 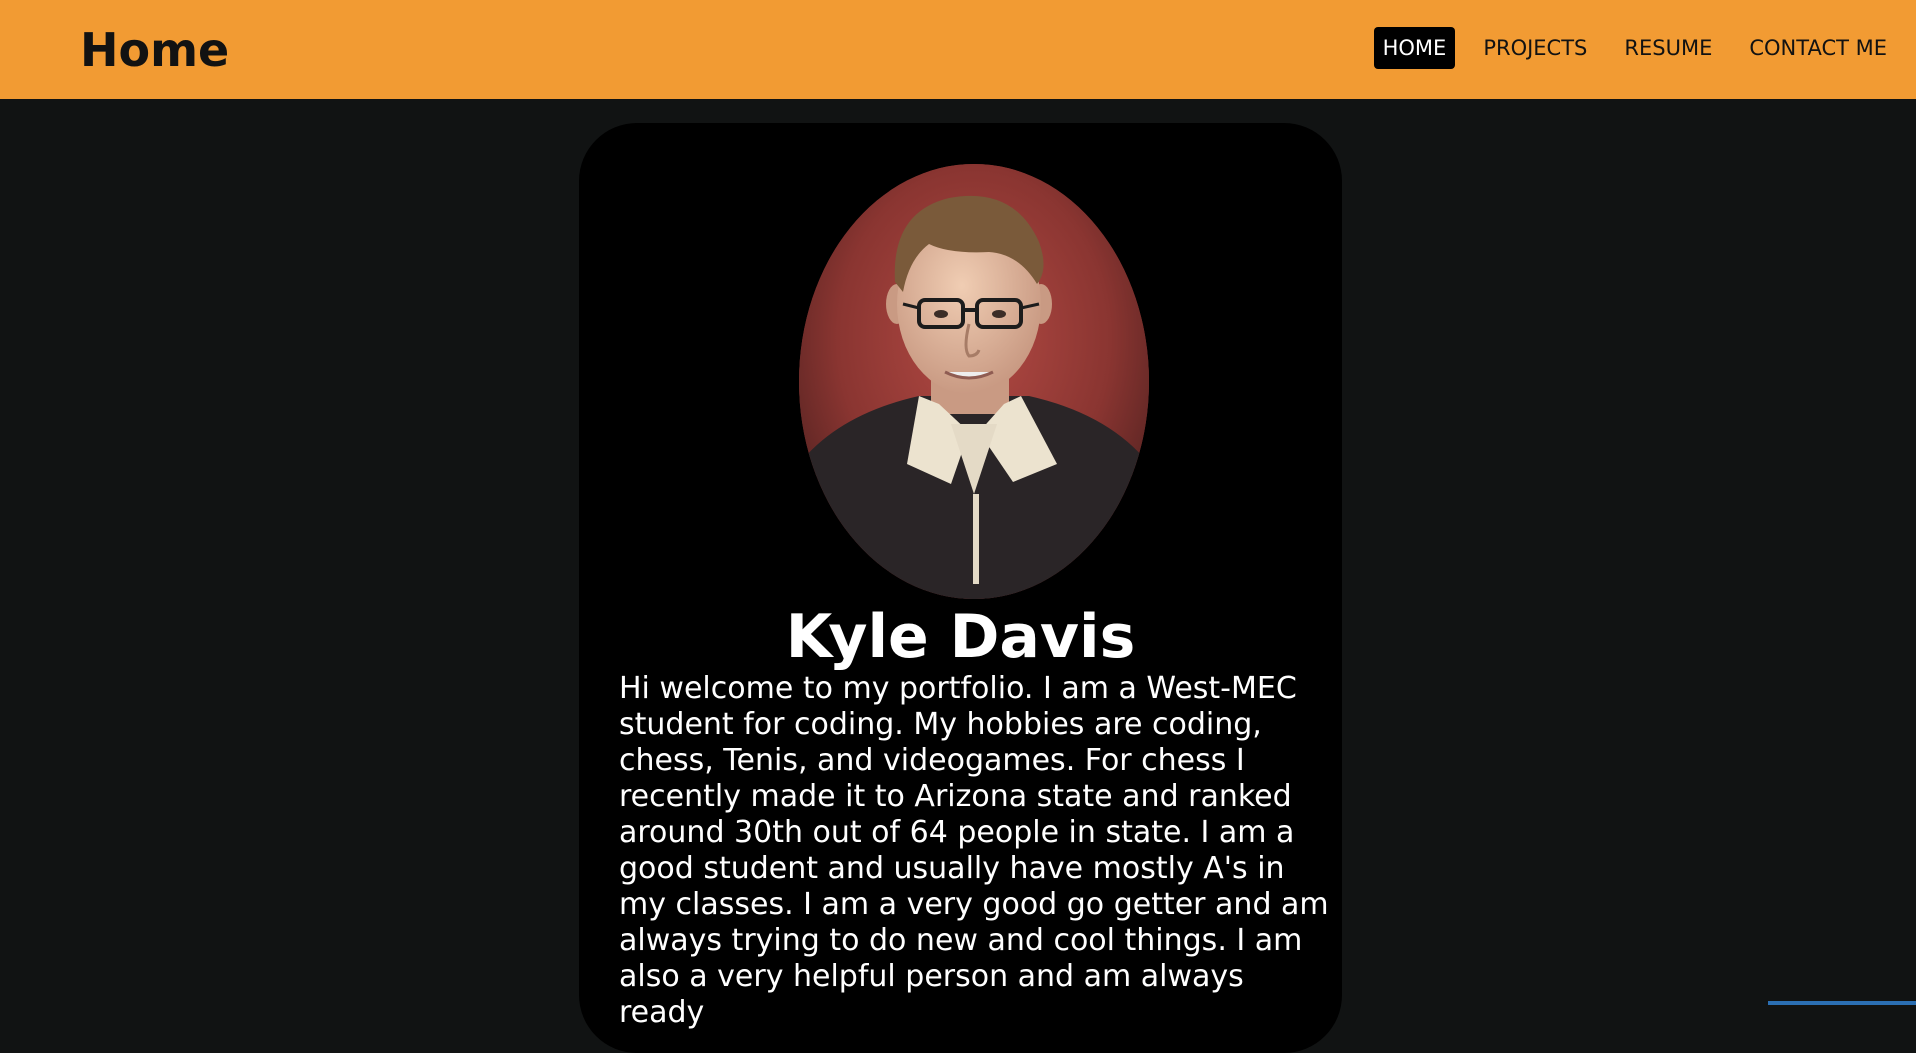 I want to click on nav-resume-link: RESUME, so click(x=1668, y=48).